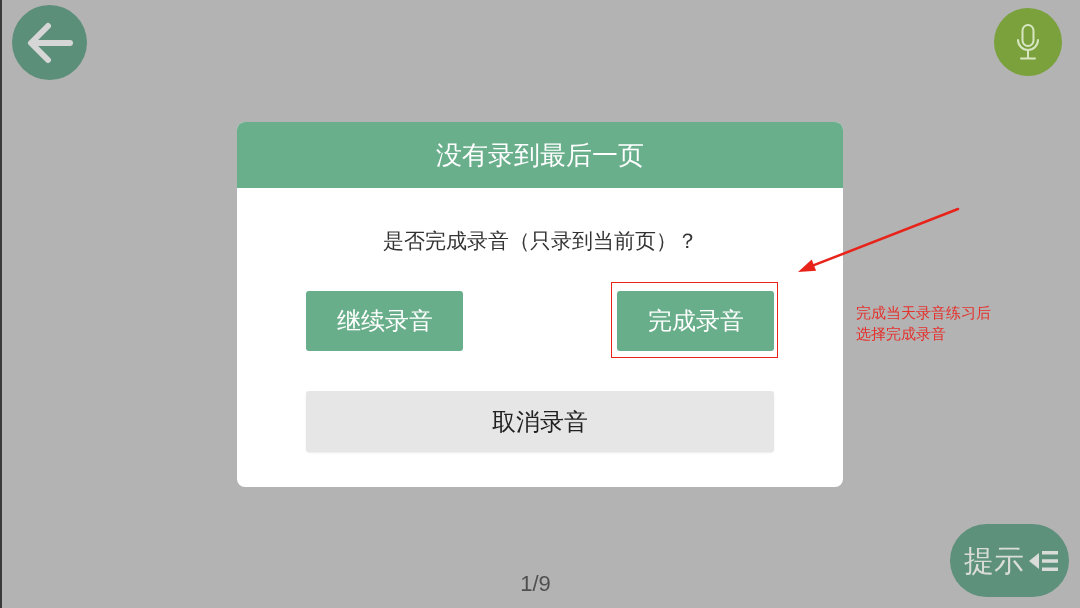  What do you see at coordinates (540, 241) in the screenshot?
I see `dialog-message: 是否完成录音（只录到当前页）？` at bounding box center [540, 241].